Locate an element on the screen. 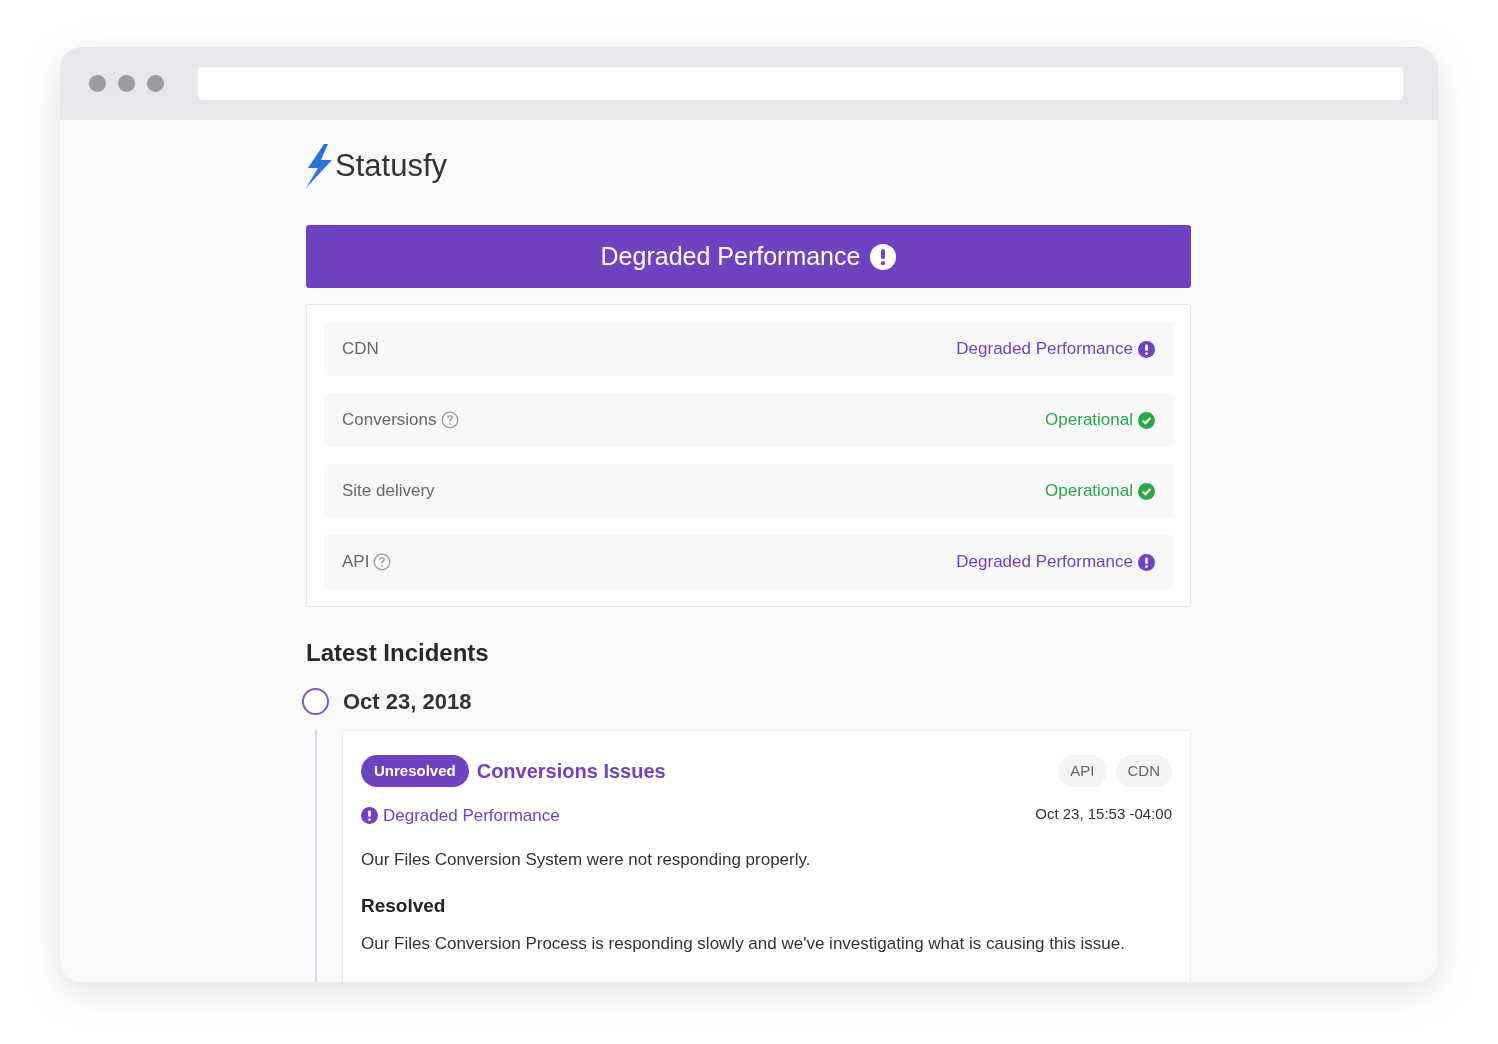 The image size is (1498, 1044). incident-date: Oct 23, 2018 is located at coordinates (407, 702).